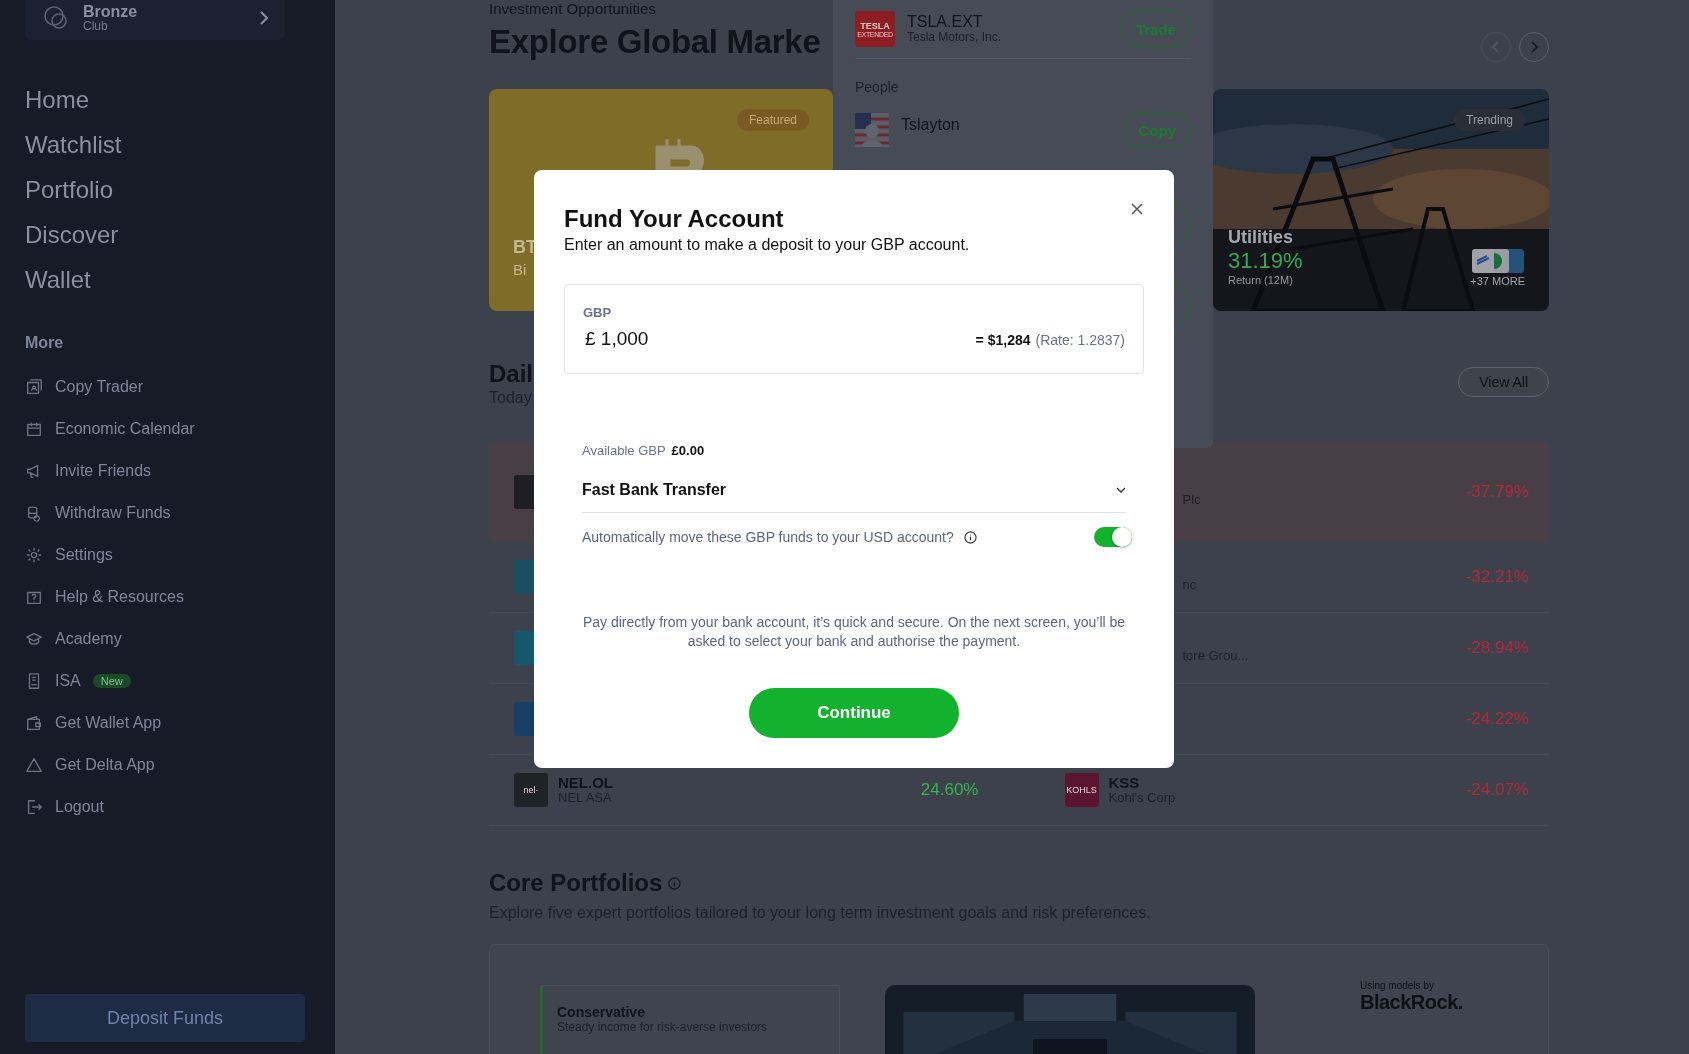 The width and height of the screenshot is (1689, 1054). What do you see at coordinates (45, 343) in the screenshot?
I see `section-heading: More` at bounding box center [45, 343].